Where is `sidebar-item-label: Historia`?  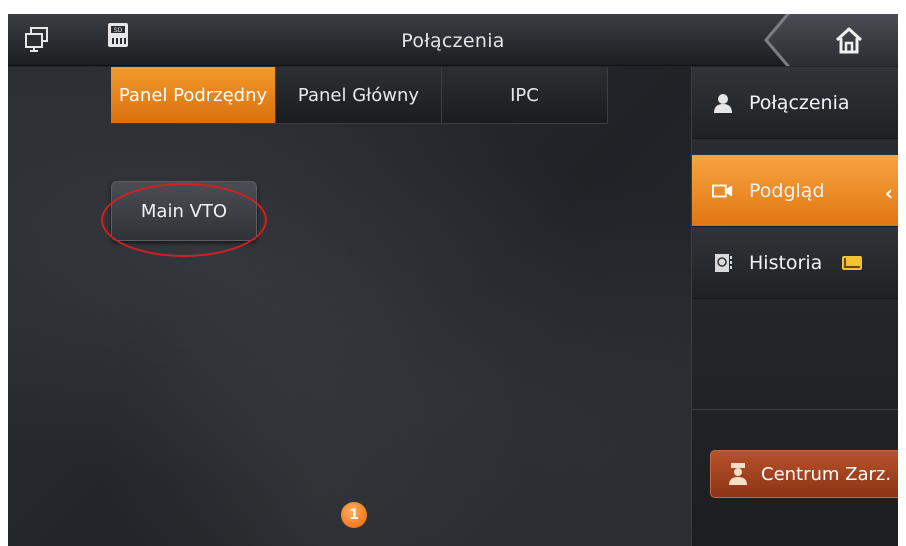 sidebar-item-label: Historia is located at coordinates (786, 262).